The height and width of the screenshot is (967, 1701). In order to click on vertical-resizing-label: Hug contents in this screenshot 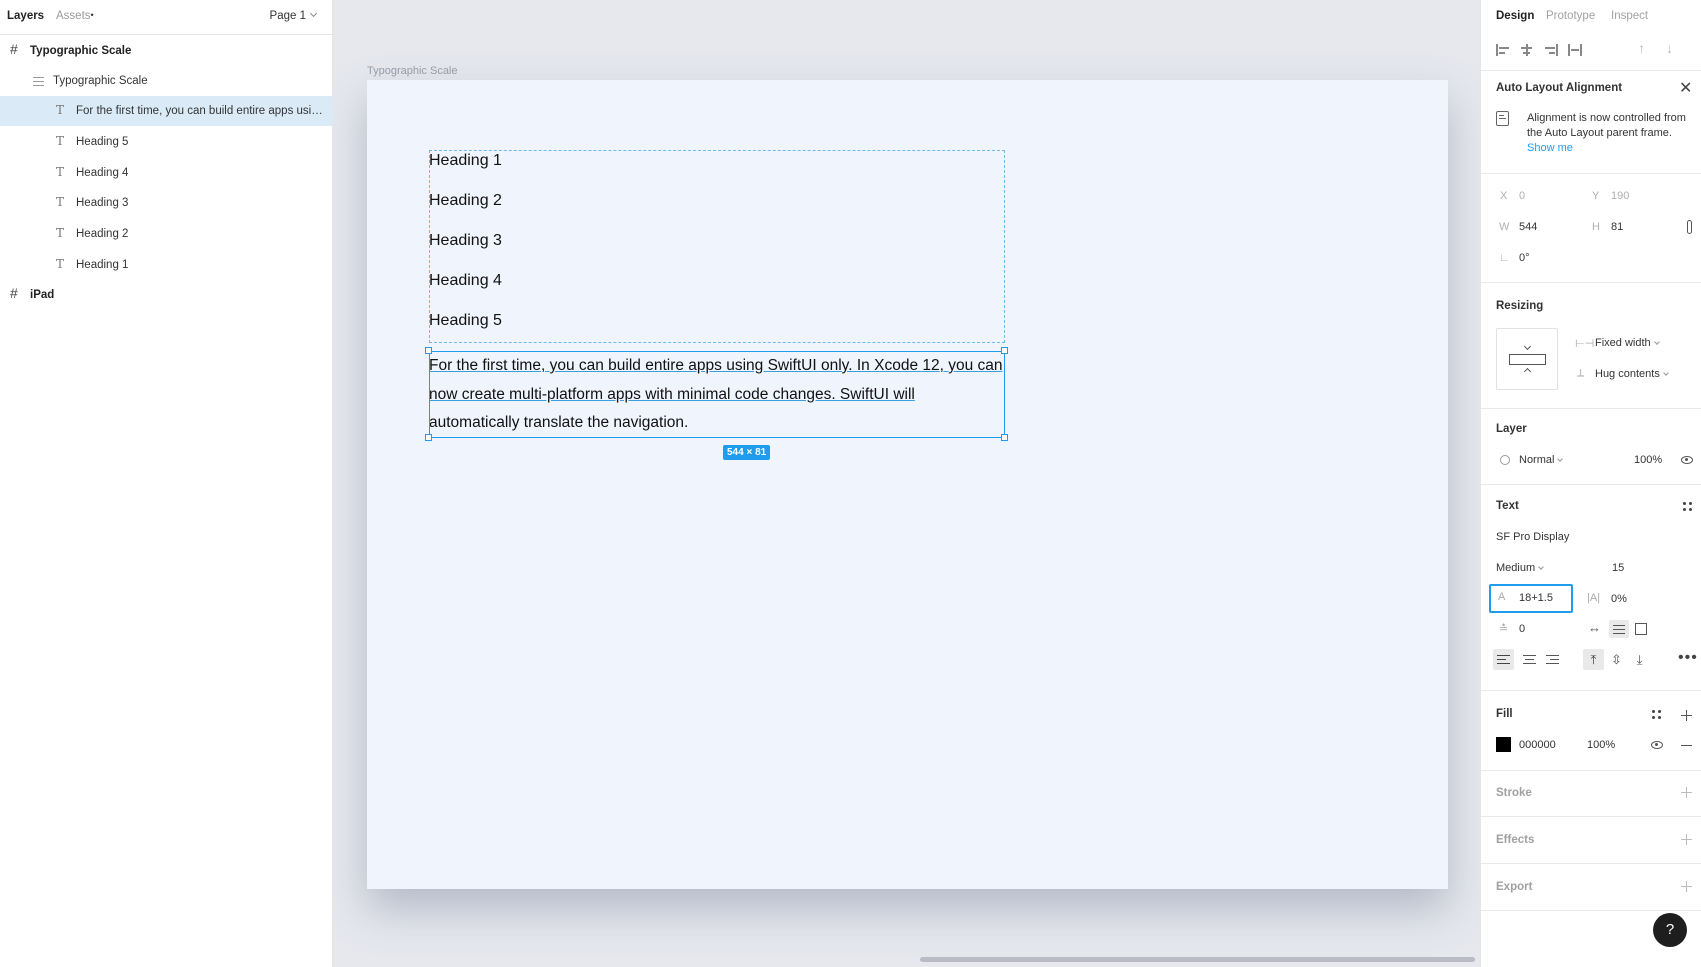, I will do `click(1627, 374)`.